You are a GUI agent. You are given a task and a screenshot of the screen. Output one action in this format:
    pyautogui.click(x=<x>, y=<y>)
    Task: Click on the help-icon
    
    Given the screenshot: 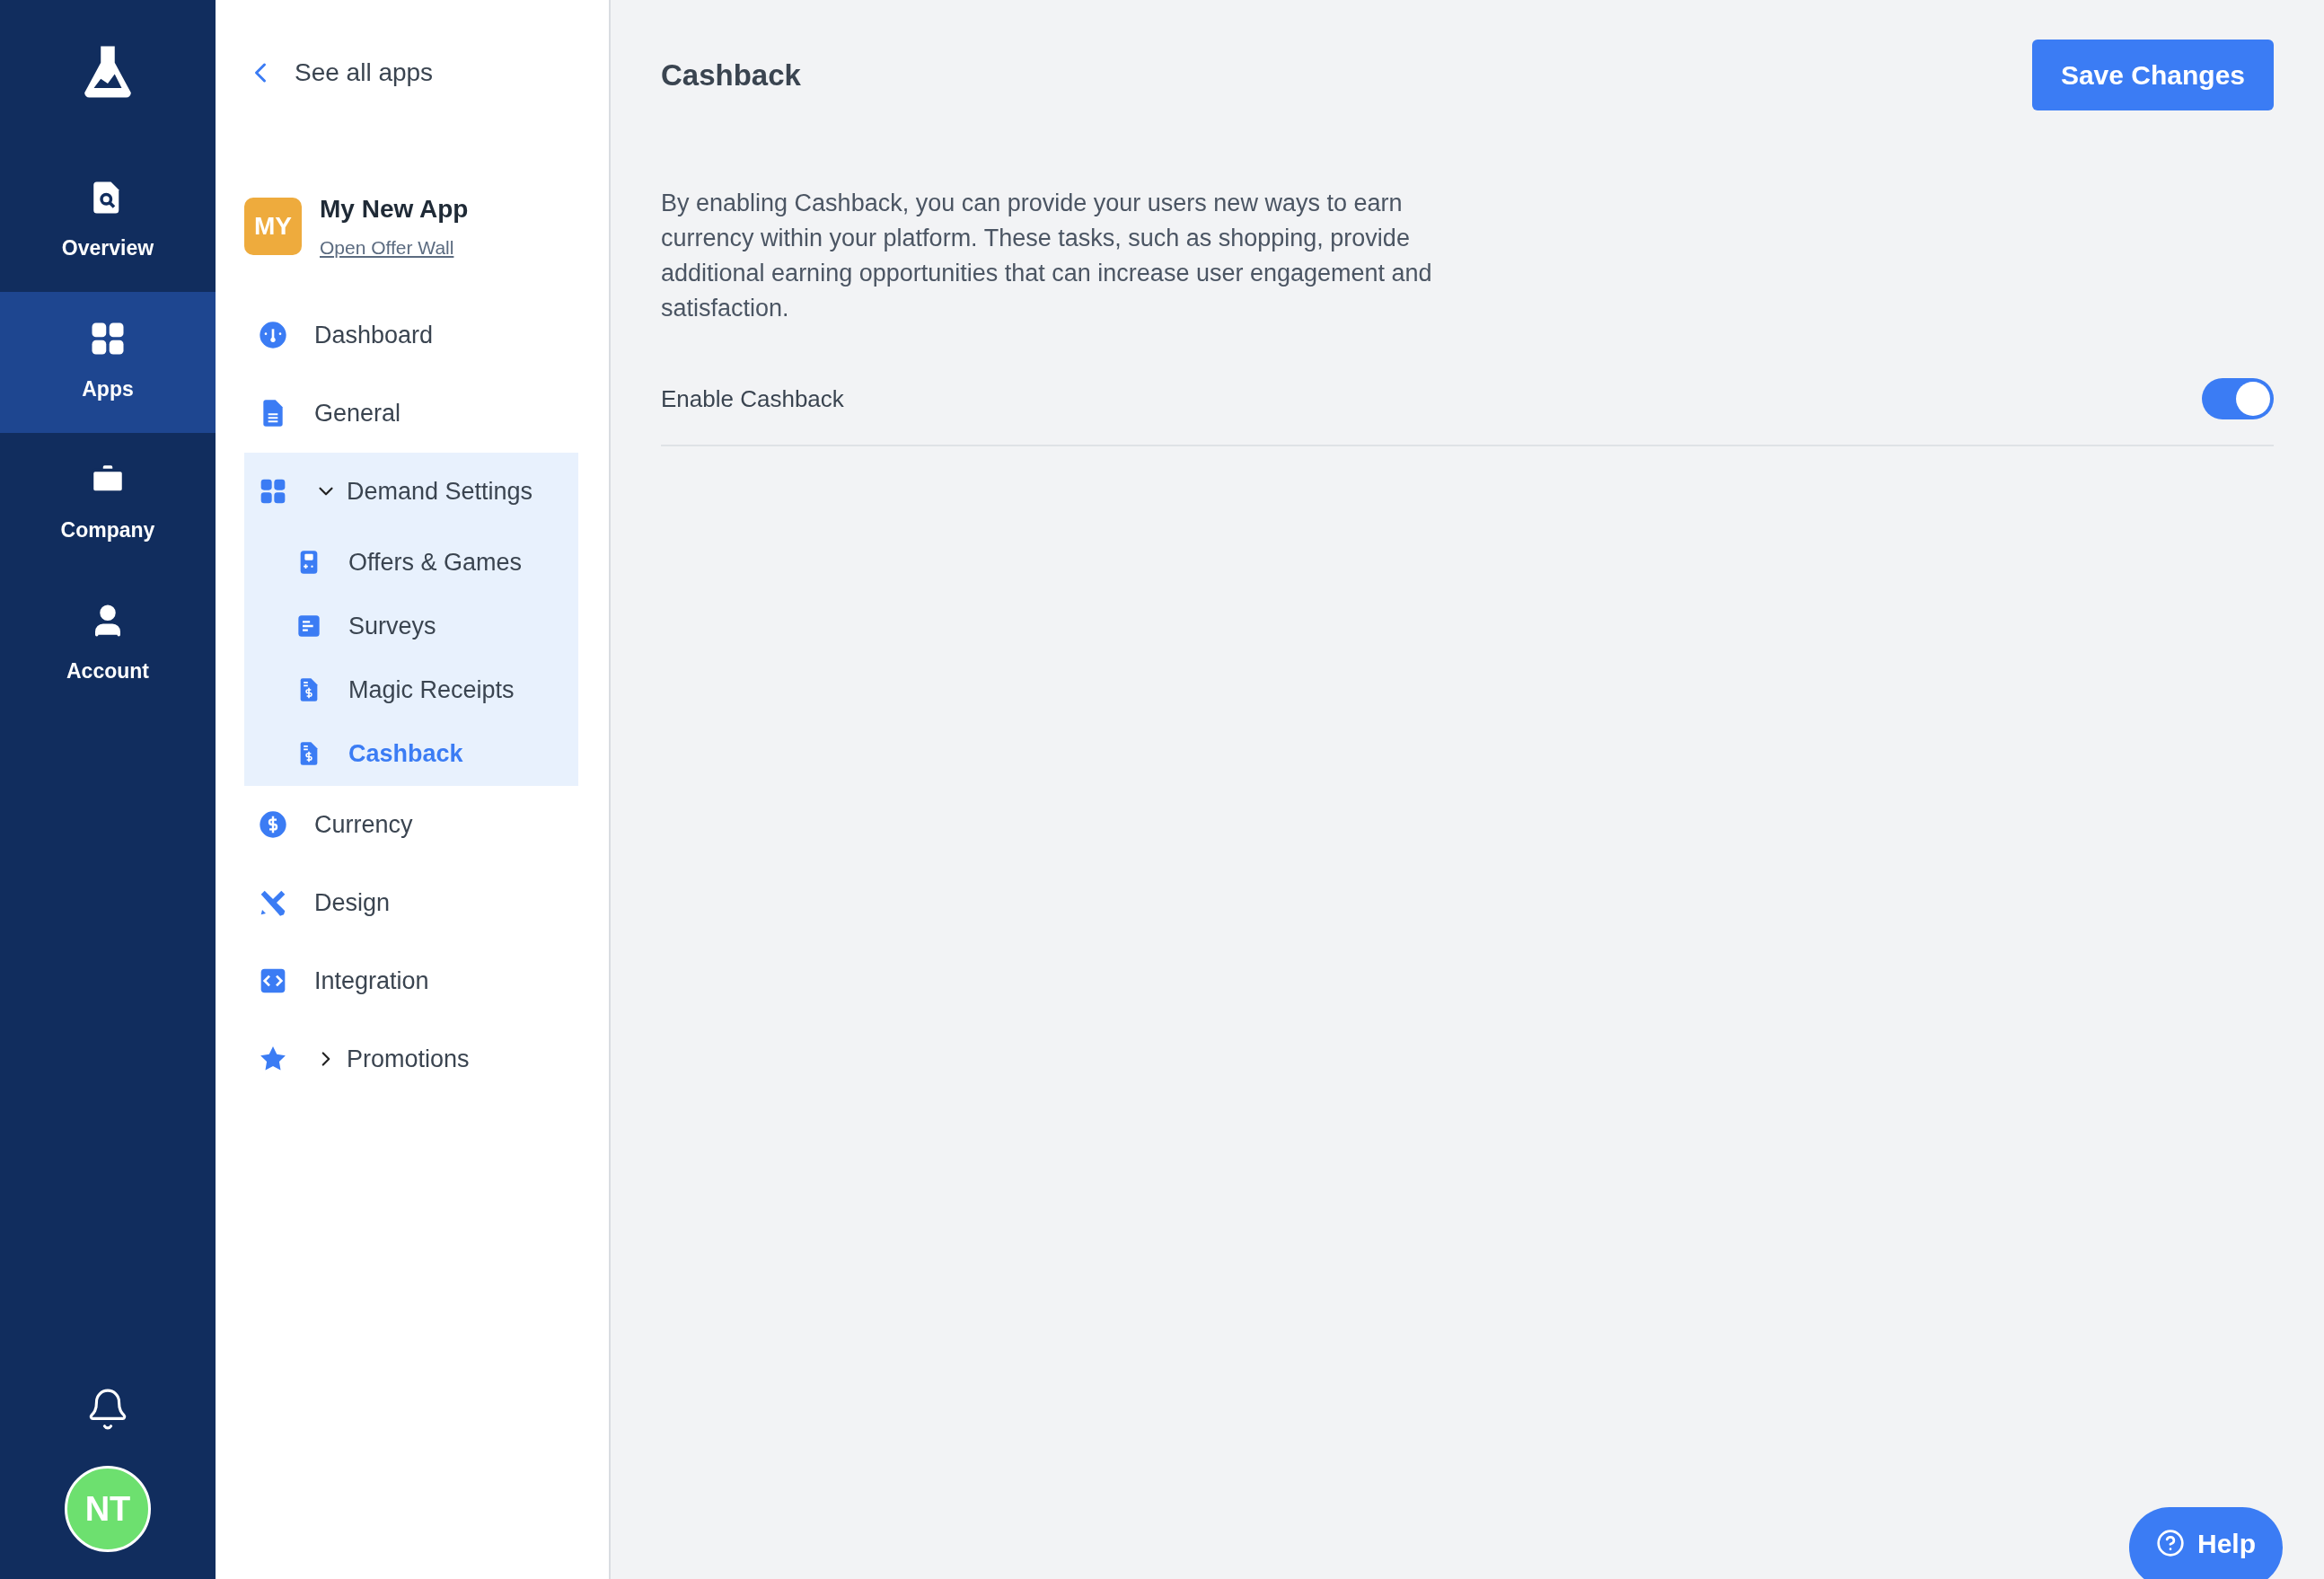 What is the action you would take?
    pyautogui.click(x=2170, y=1543)
    